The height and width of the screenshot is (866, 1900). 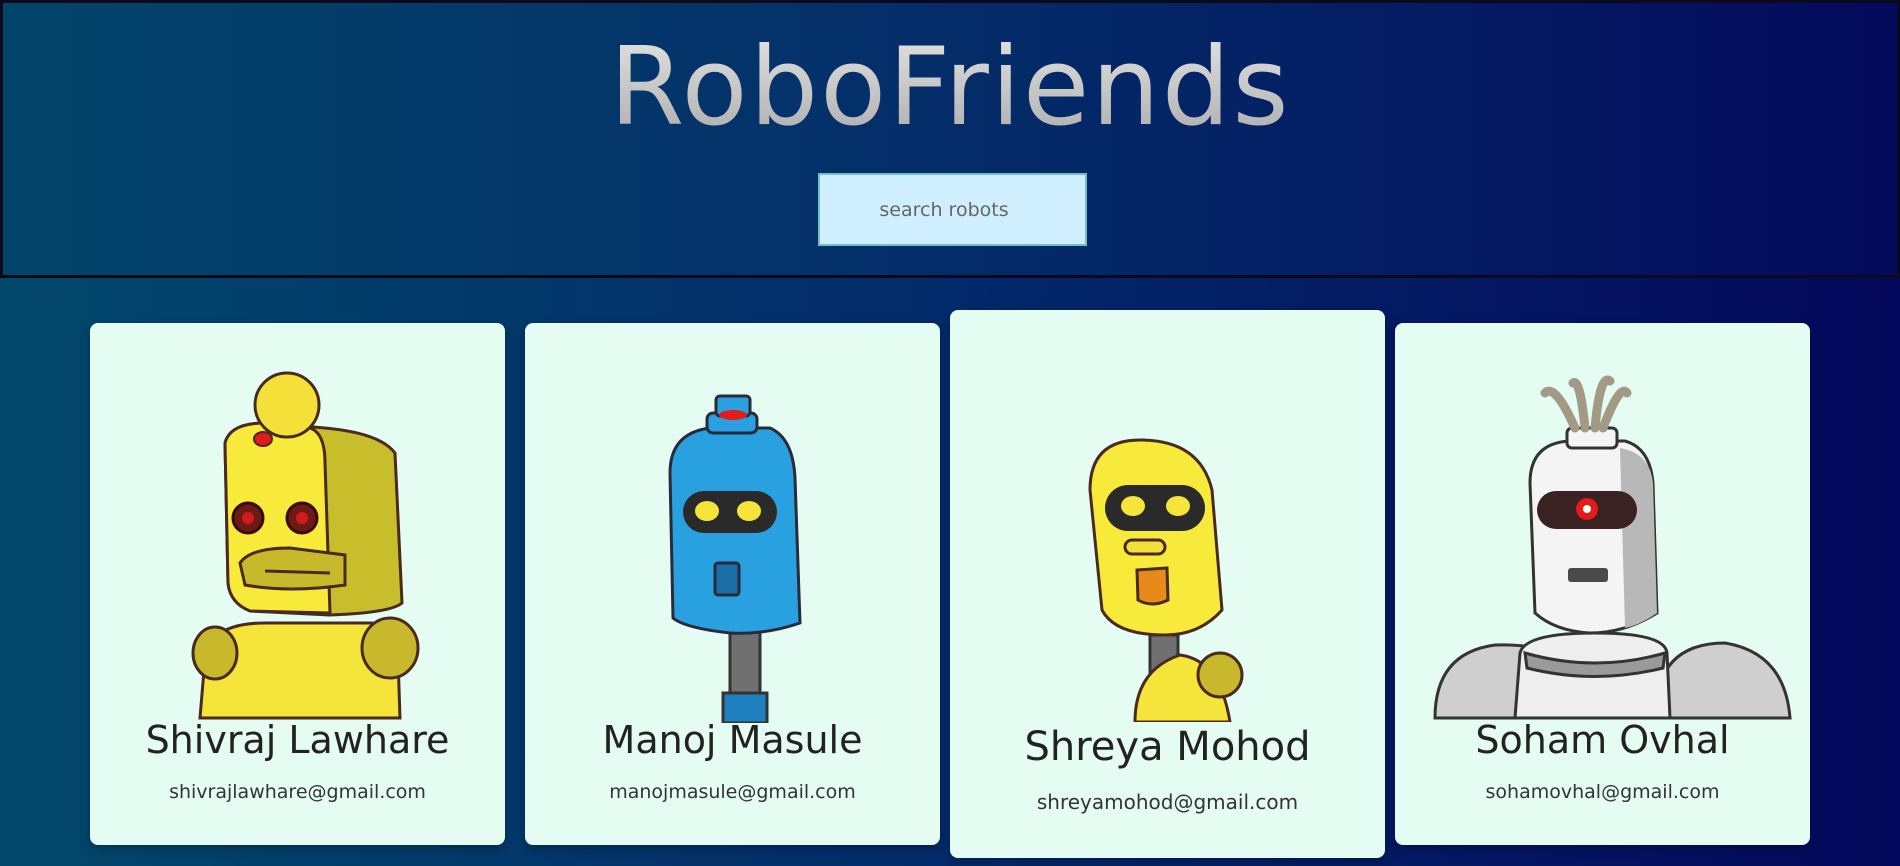 What do you see at coordinates (952, 209) in the screenshot?
I see `search-input` at bounding box center [952, 209].